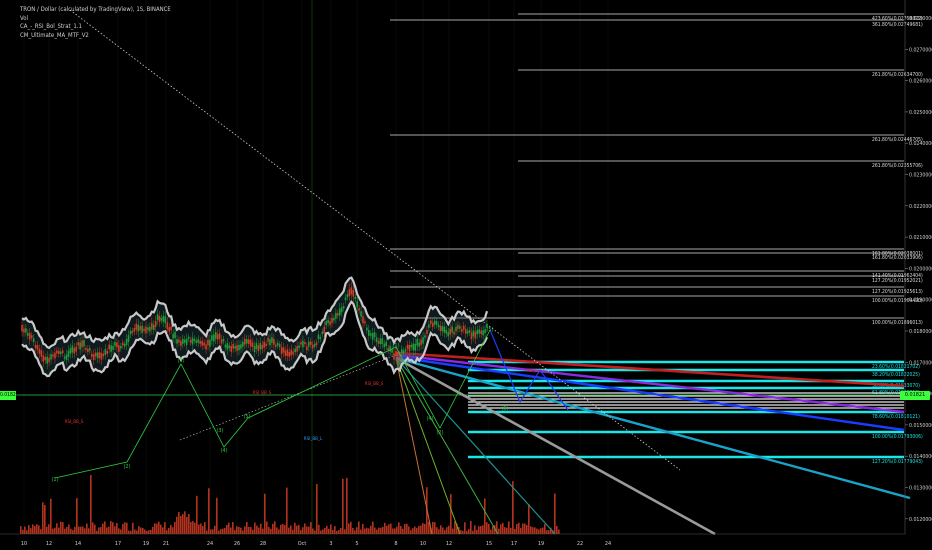 Image resolution: width=932 pixels, height=550 pixels. I want to click on fib-level-label: 78.60%(0.01810121), so click(896, 417).